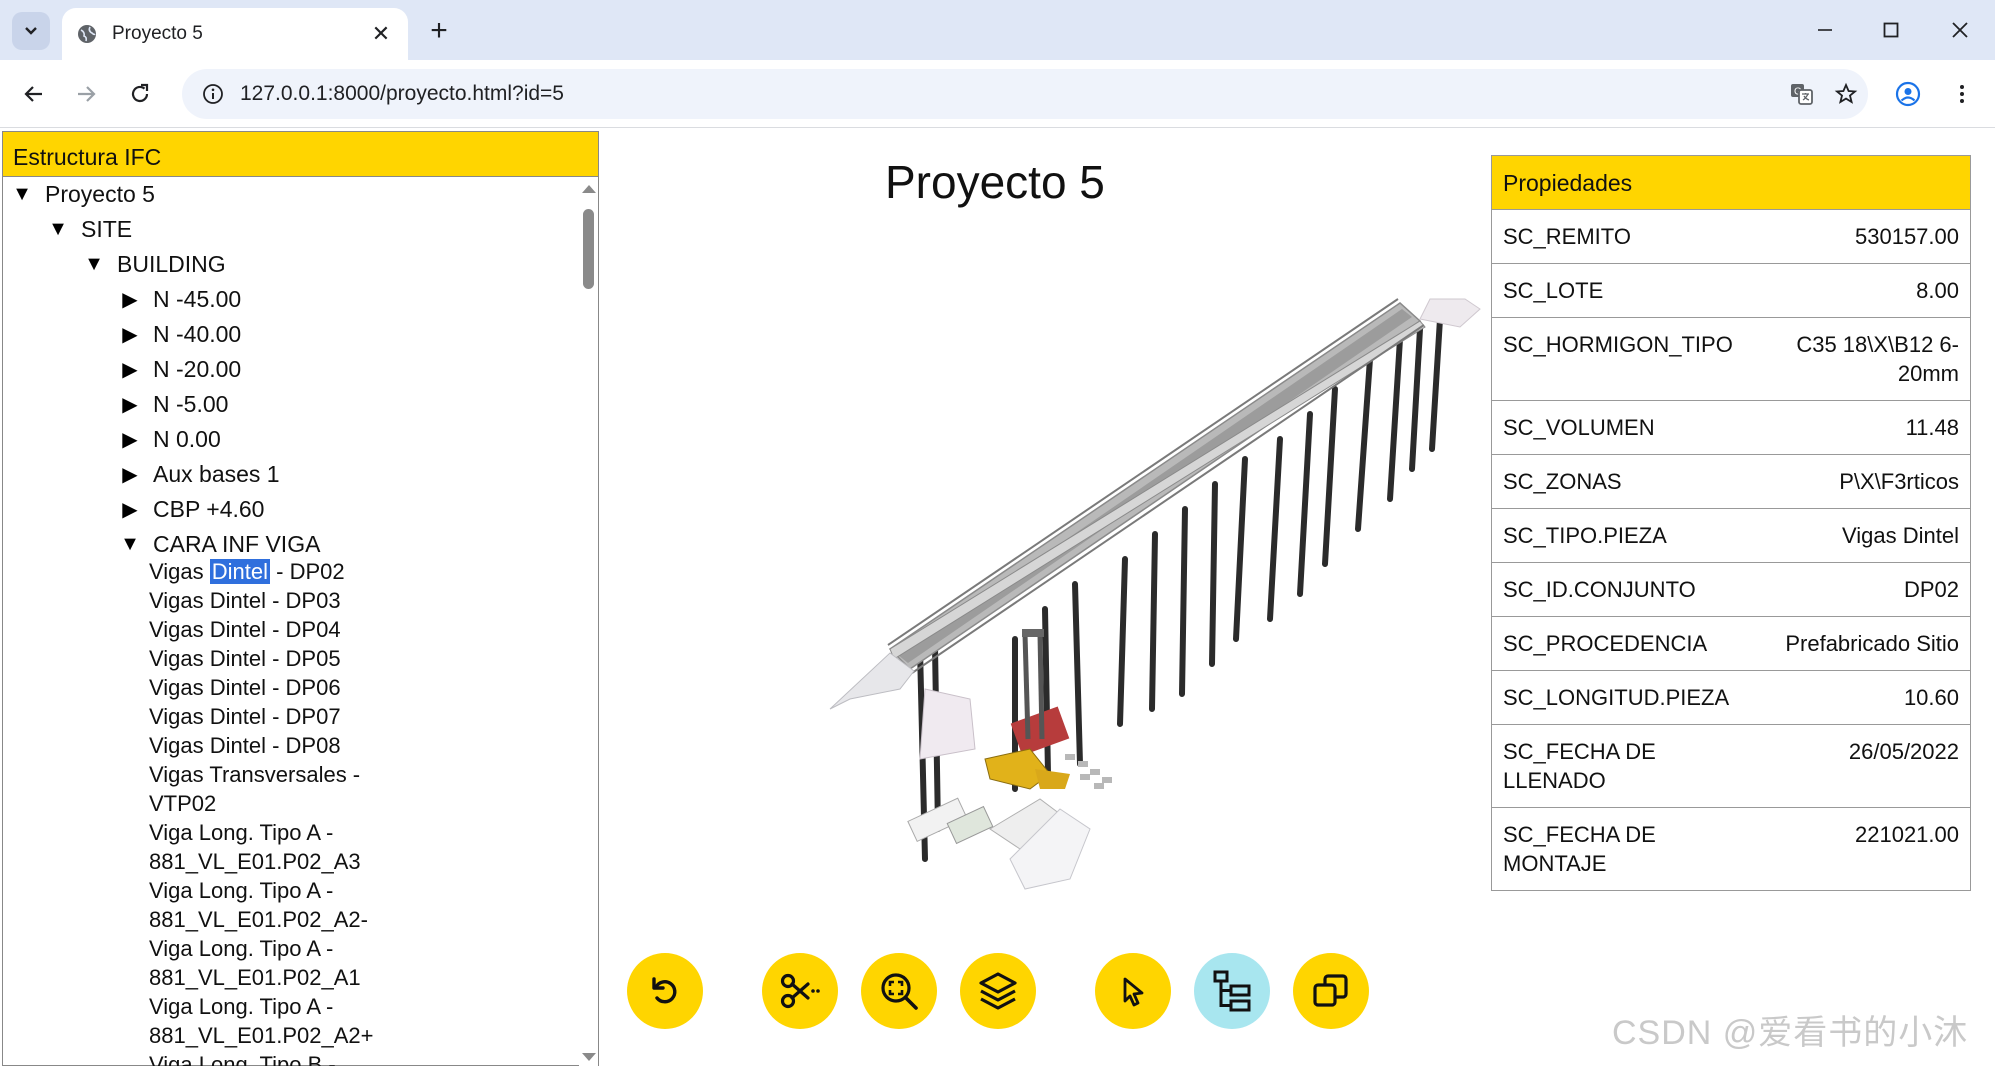 The image size is (1995, 1066). I want to click on reload-button, so click(140, 94).